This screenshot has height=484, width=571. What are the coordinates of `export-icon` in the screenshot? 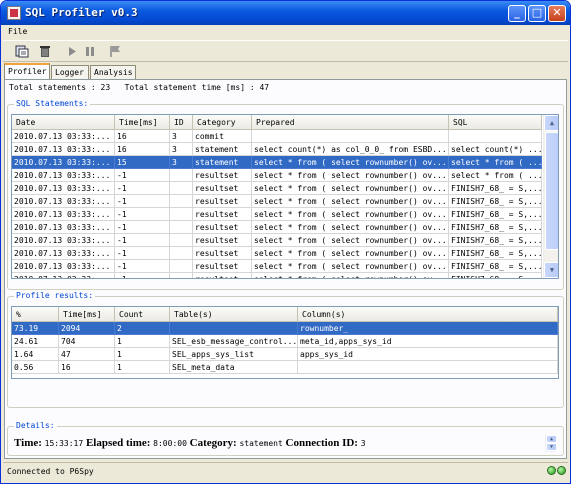 It's located at (22, 51).